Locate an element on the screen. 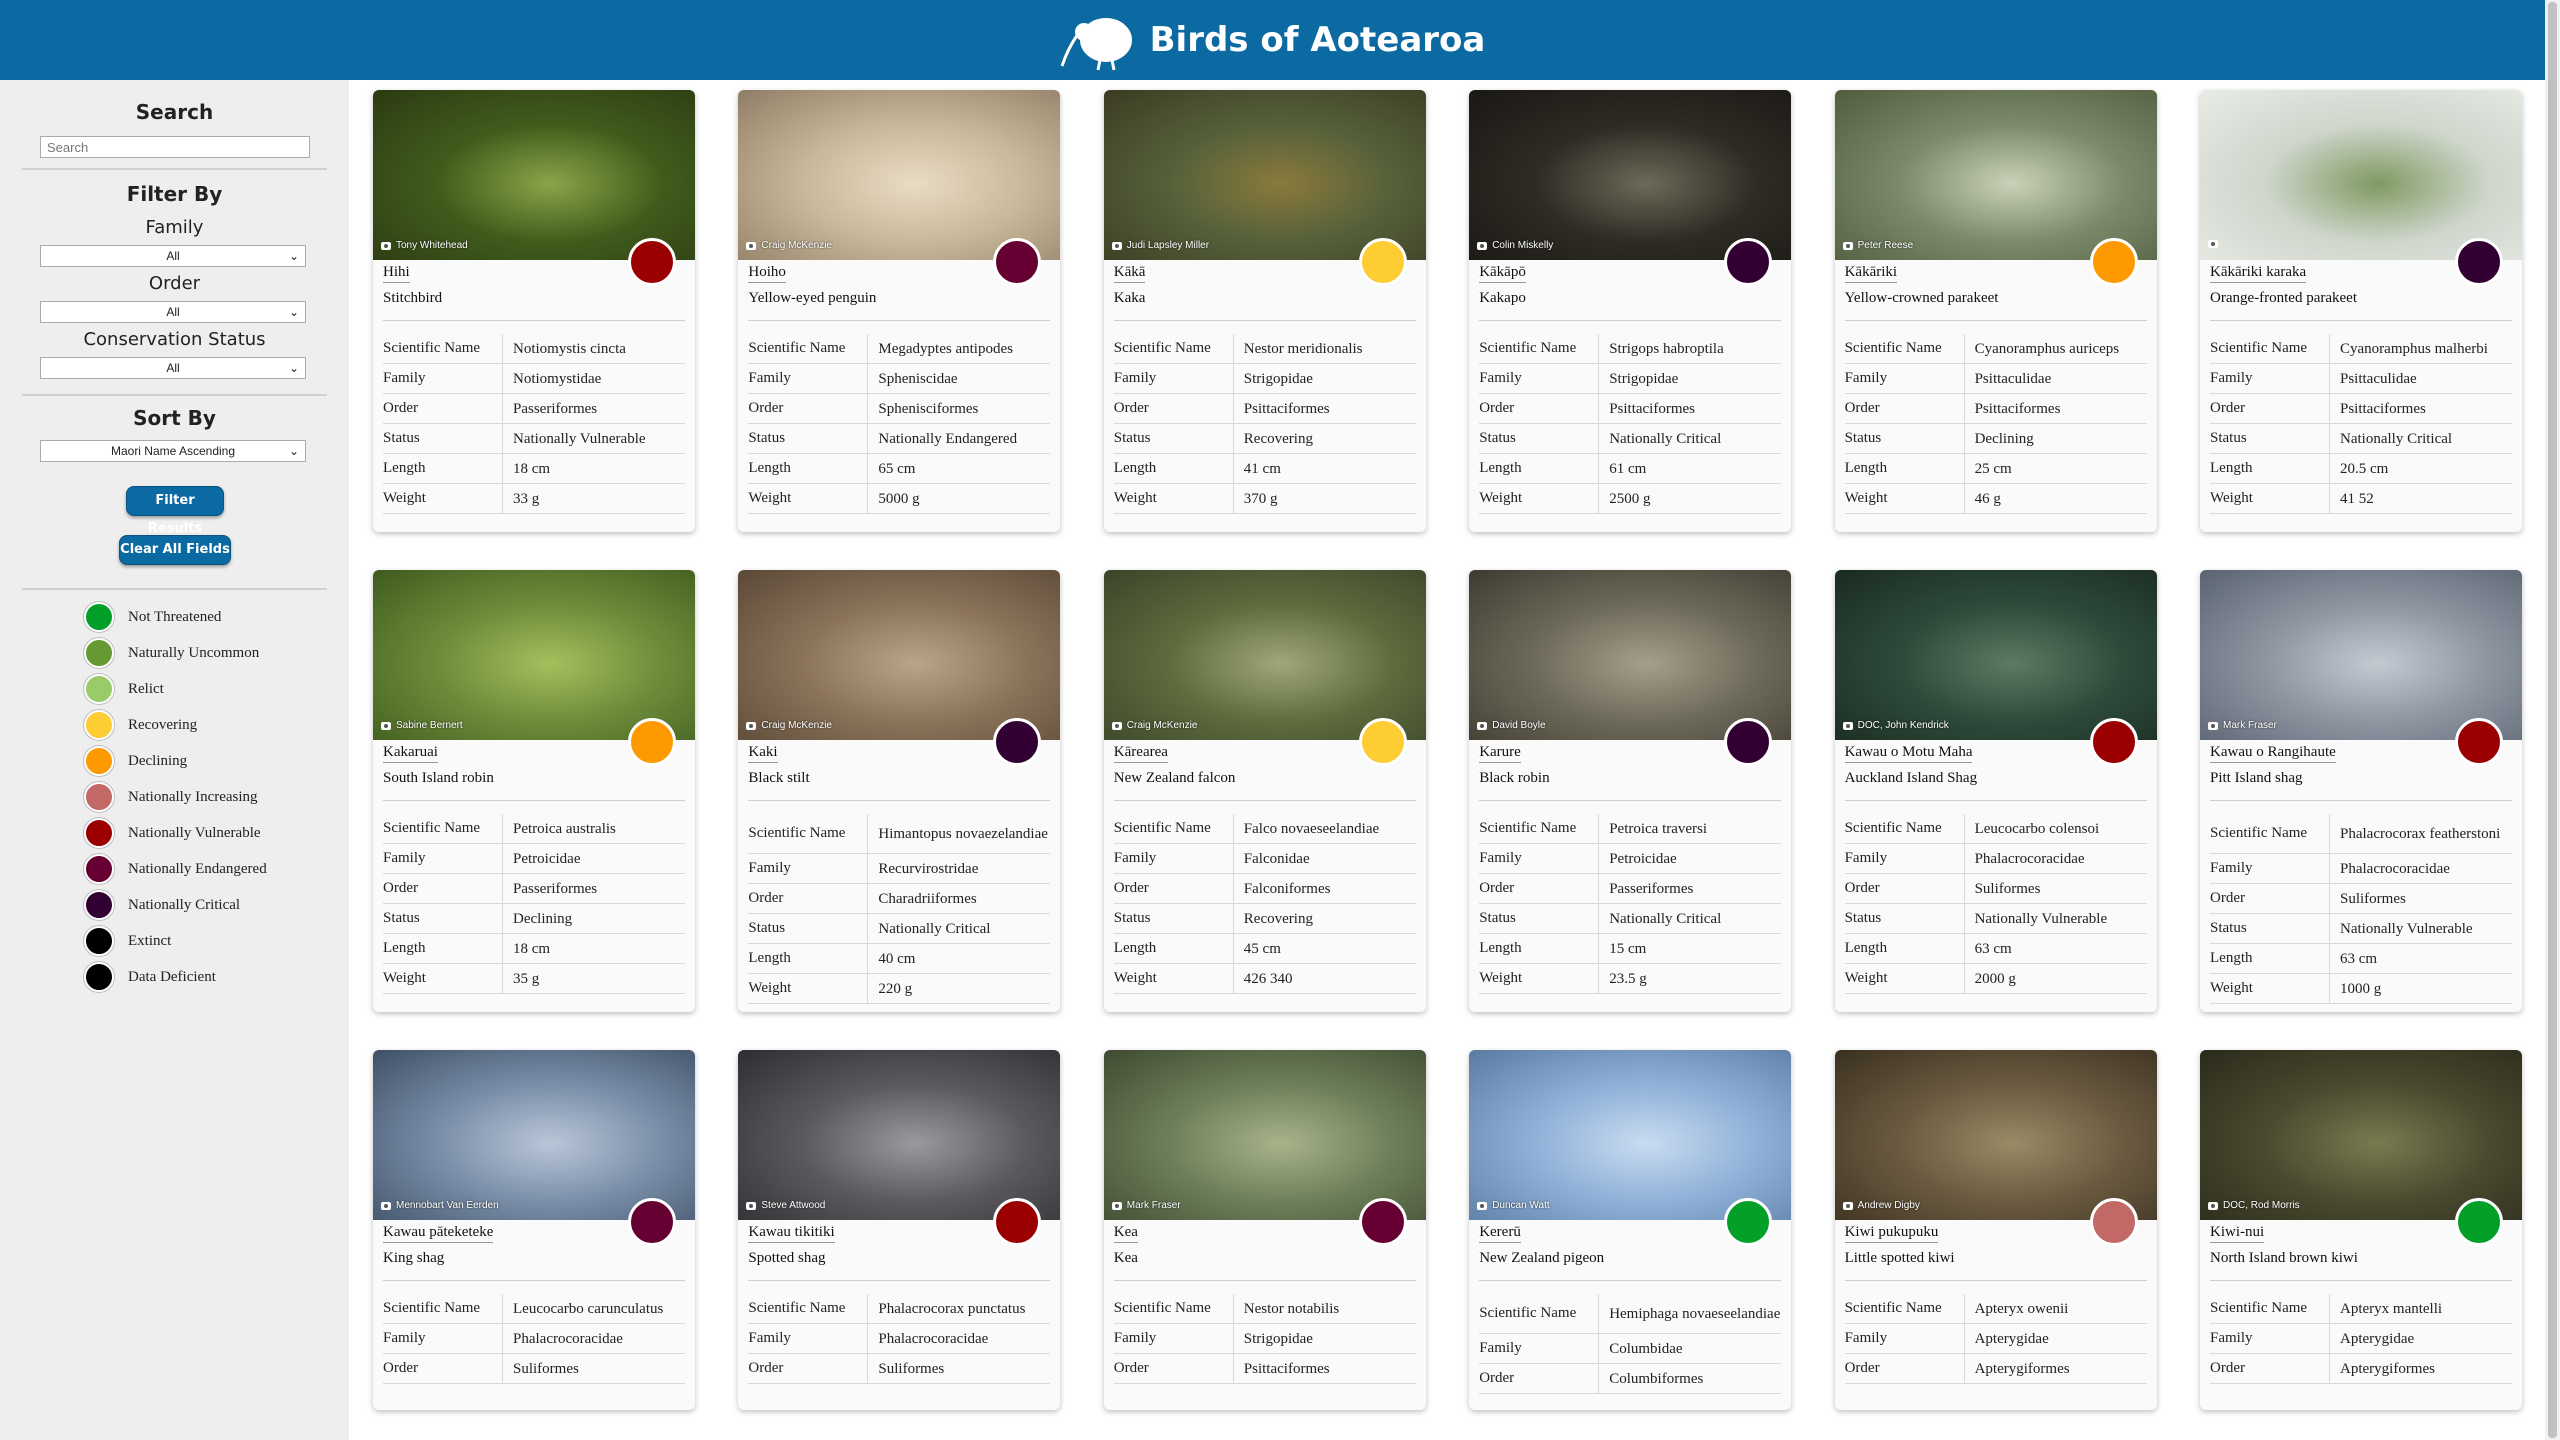  field-row-status: Status Nationally Endangered is located at coordinates (899, 439).